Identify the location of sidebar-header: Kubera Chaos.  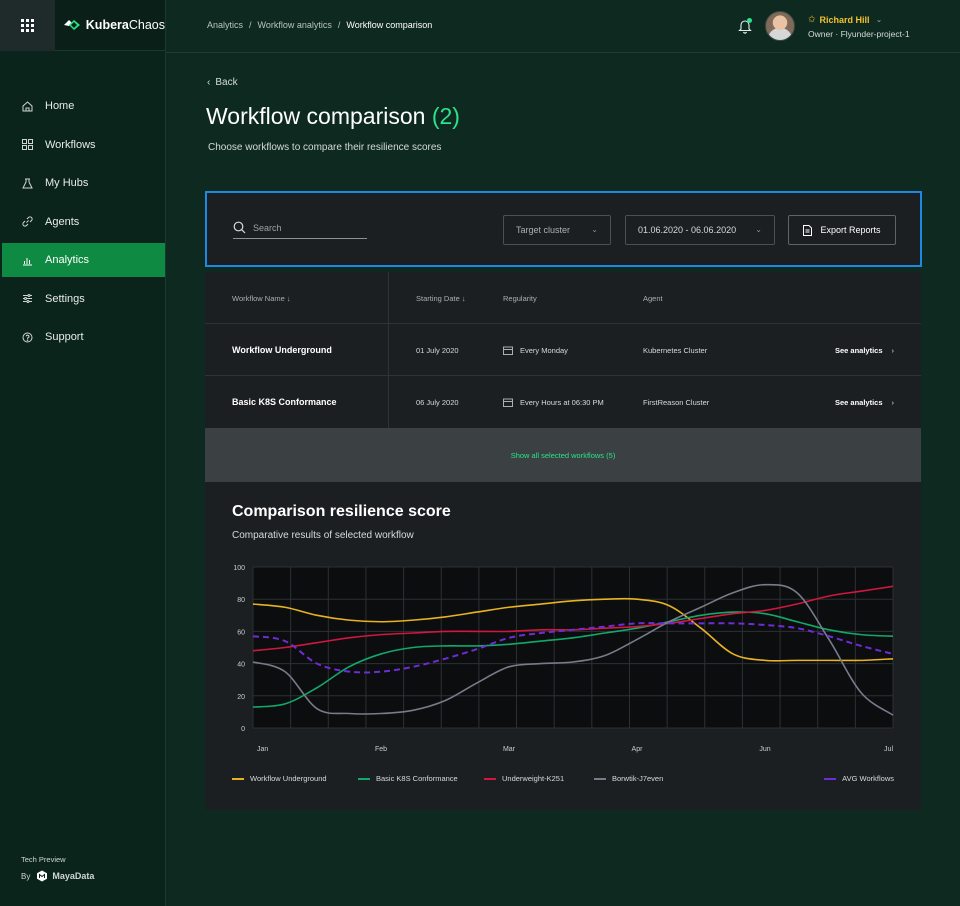
(82, 25).